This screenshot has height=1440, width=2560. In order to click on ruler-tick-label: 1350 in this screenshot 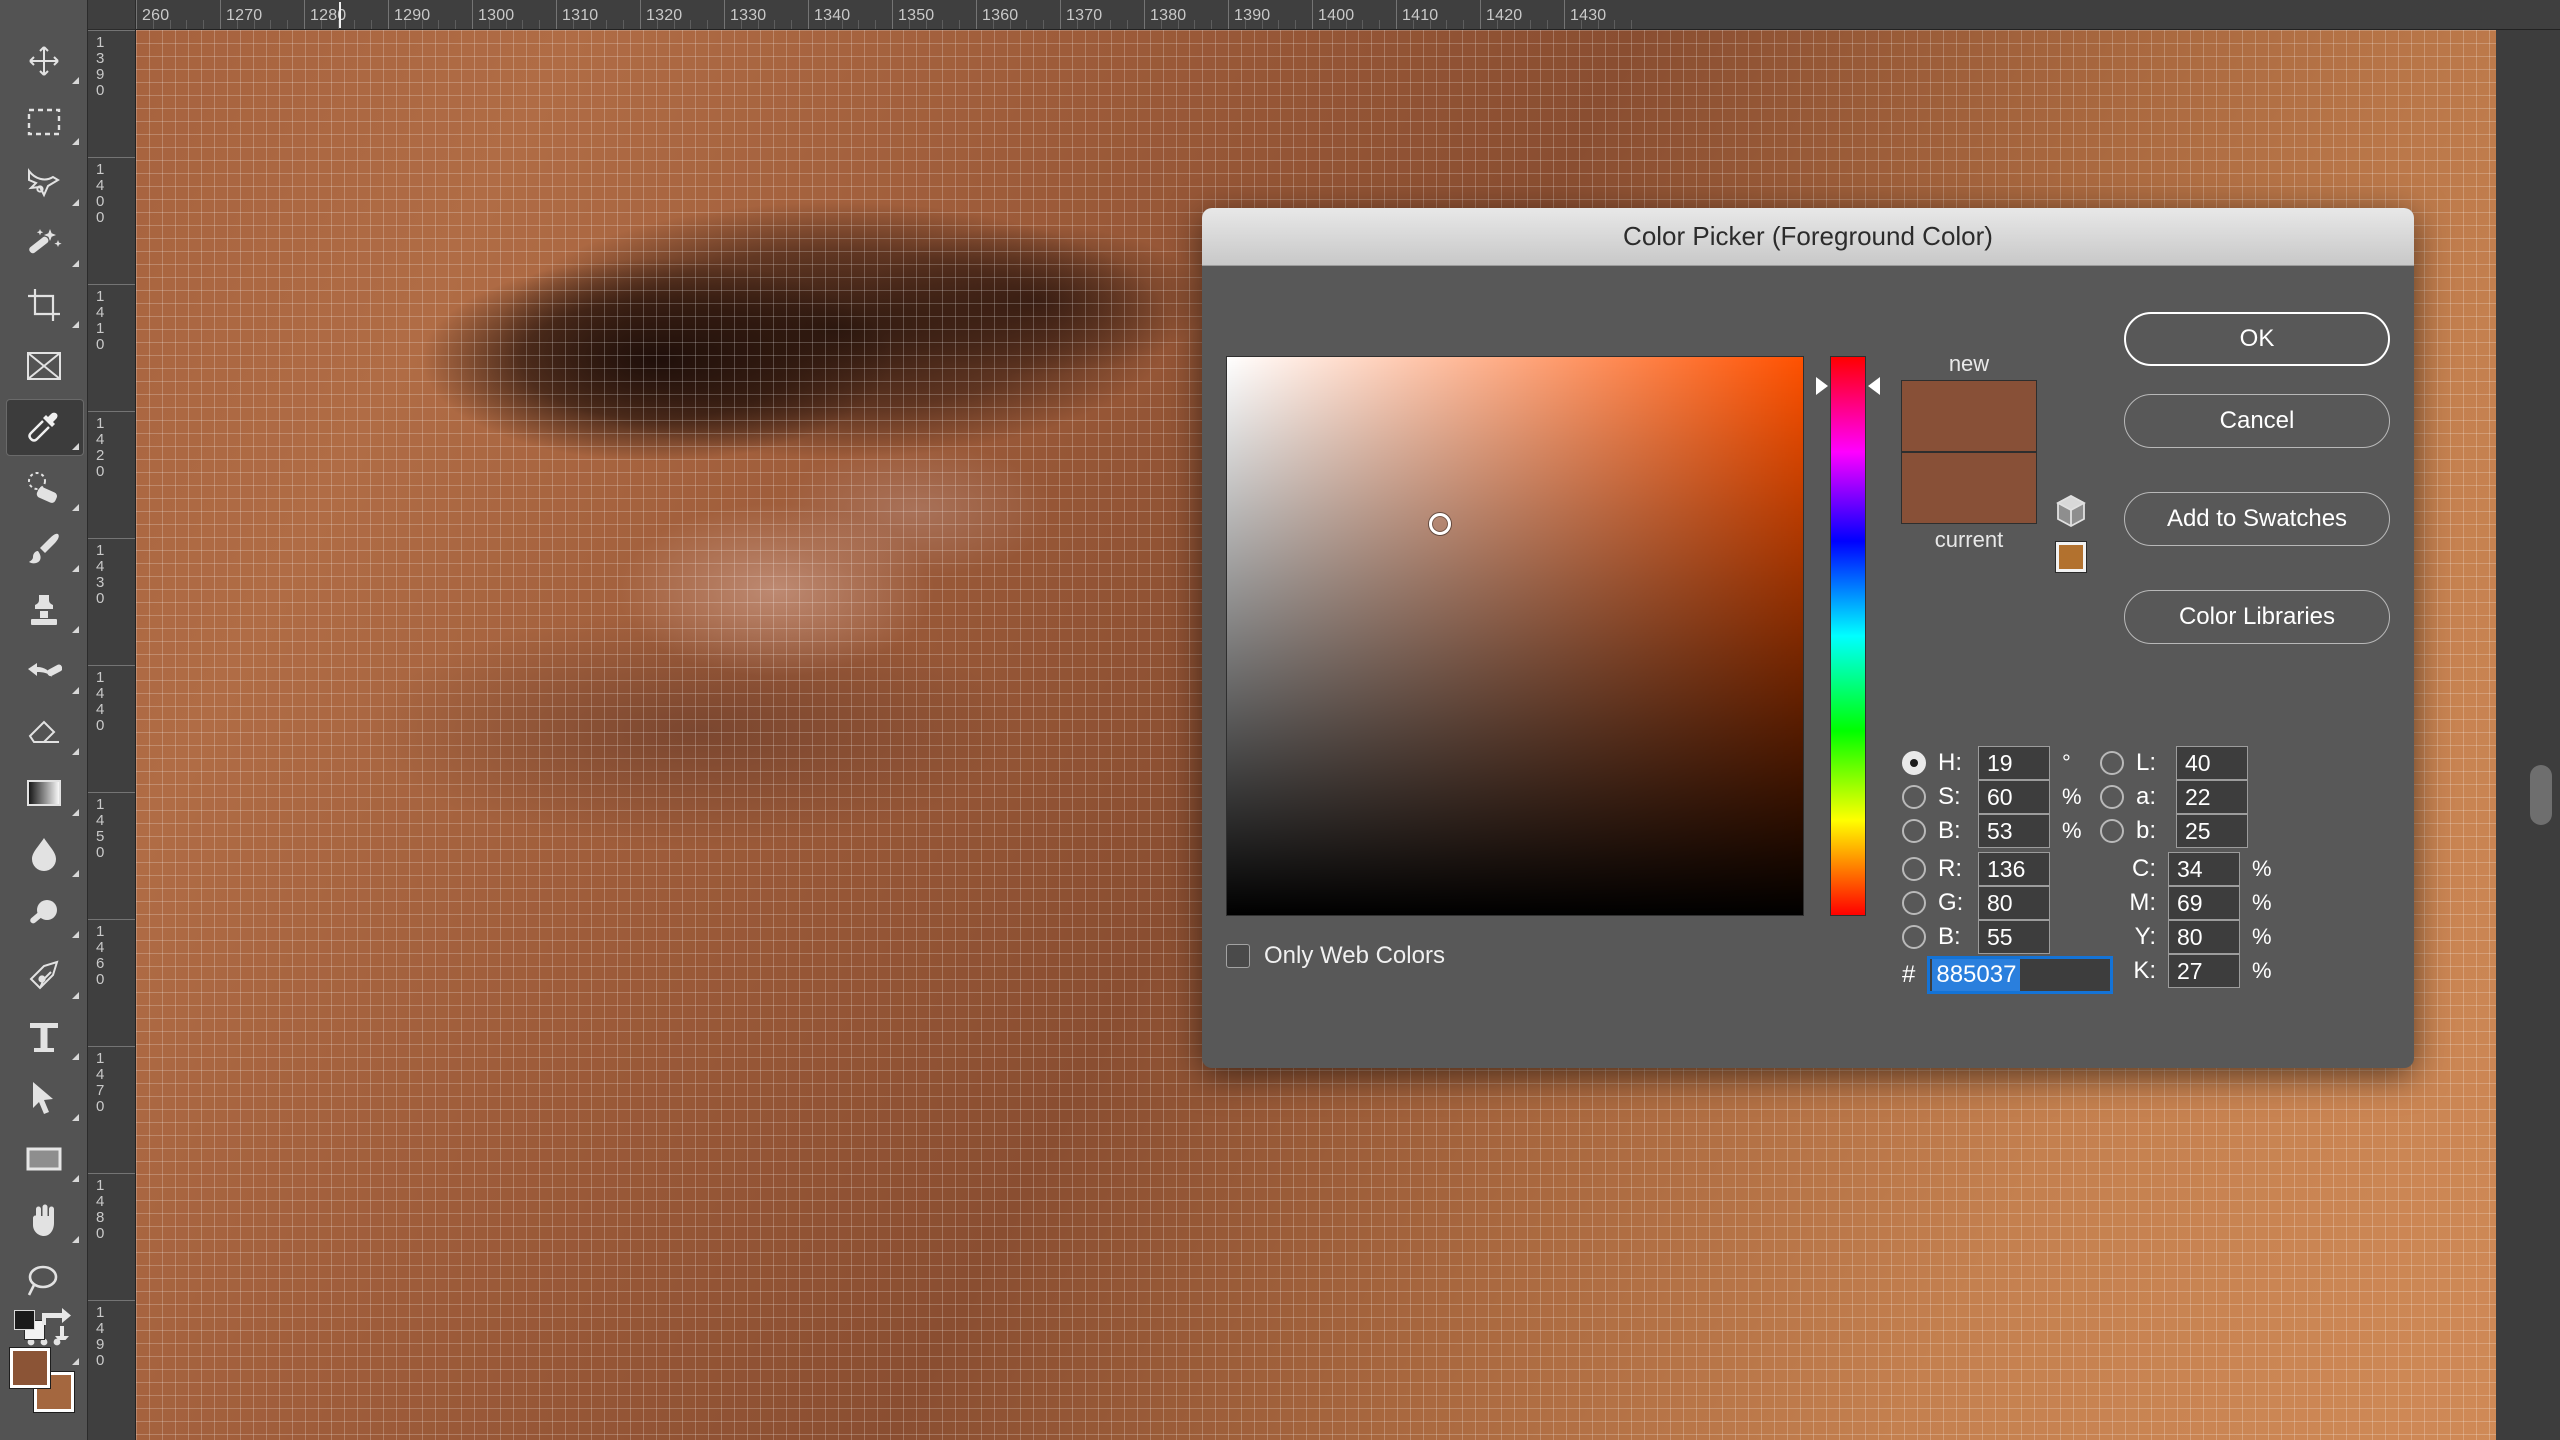, I will do `click(916, 15)`.